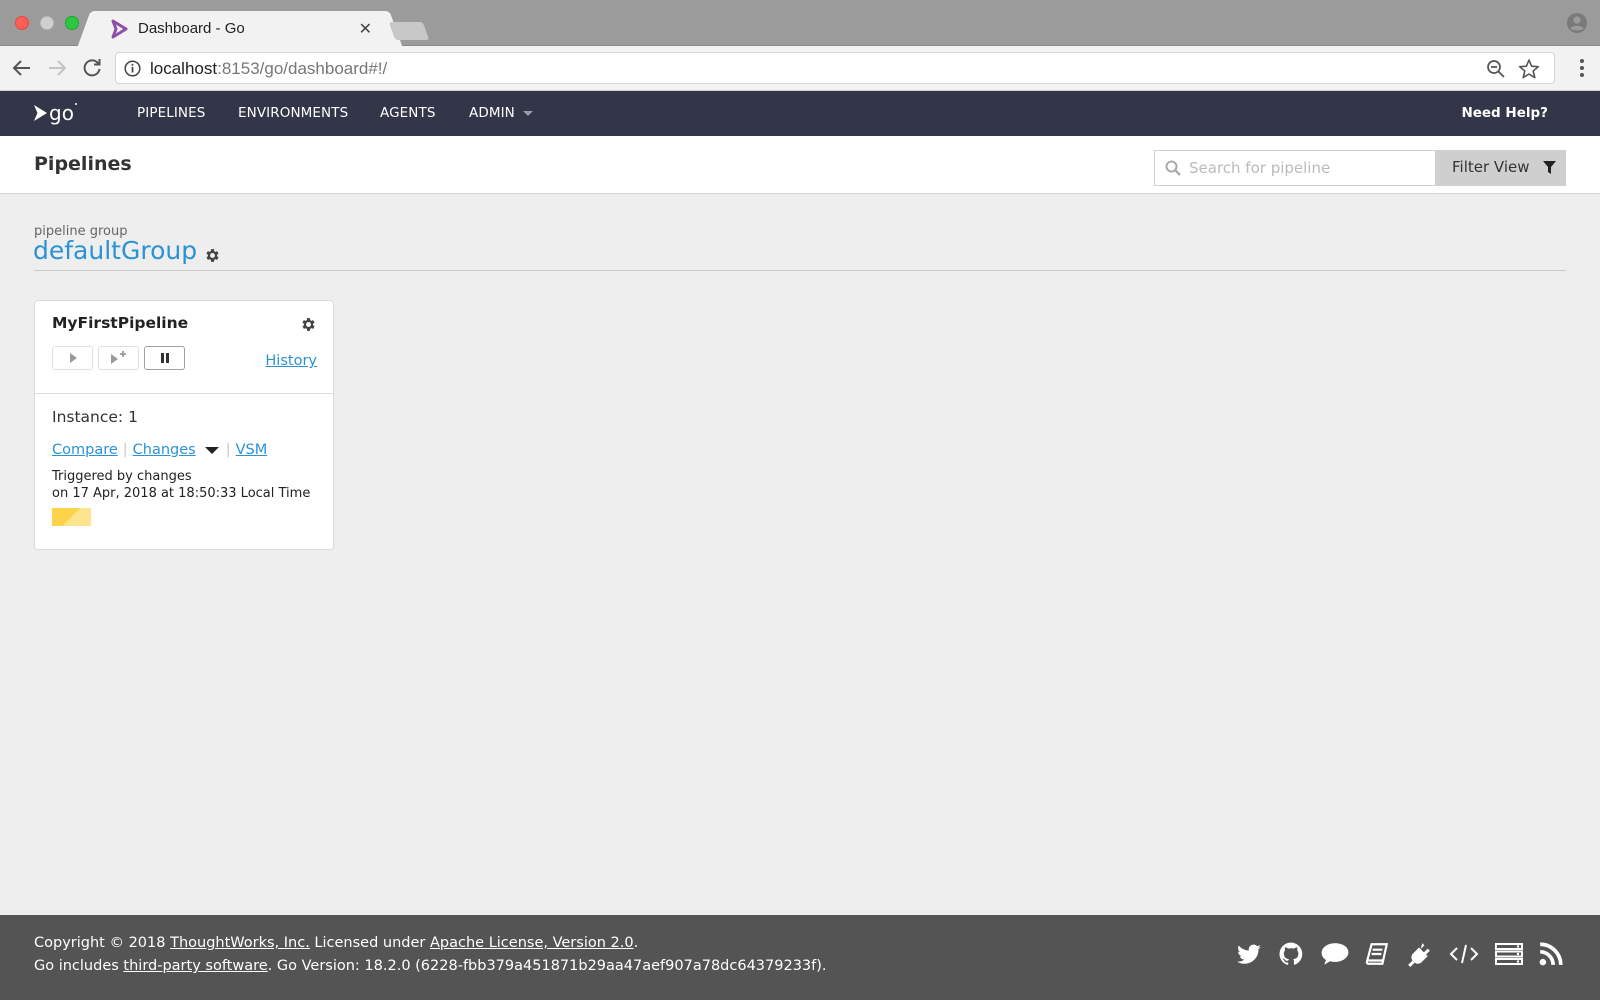 This screenshot has width=1600, height=1000. I want to click on changes-link: Changes, so click(164, 450).